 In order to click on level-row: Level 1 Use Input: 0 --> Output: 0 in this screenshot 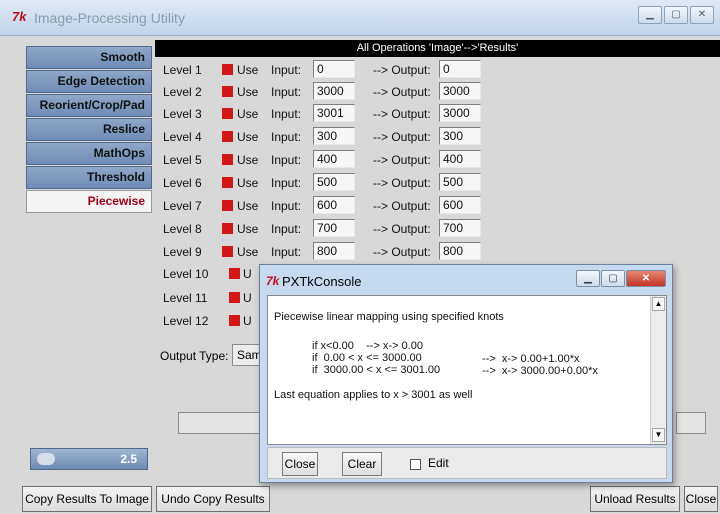, I will do `click(328, 70)`.